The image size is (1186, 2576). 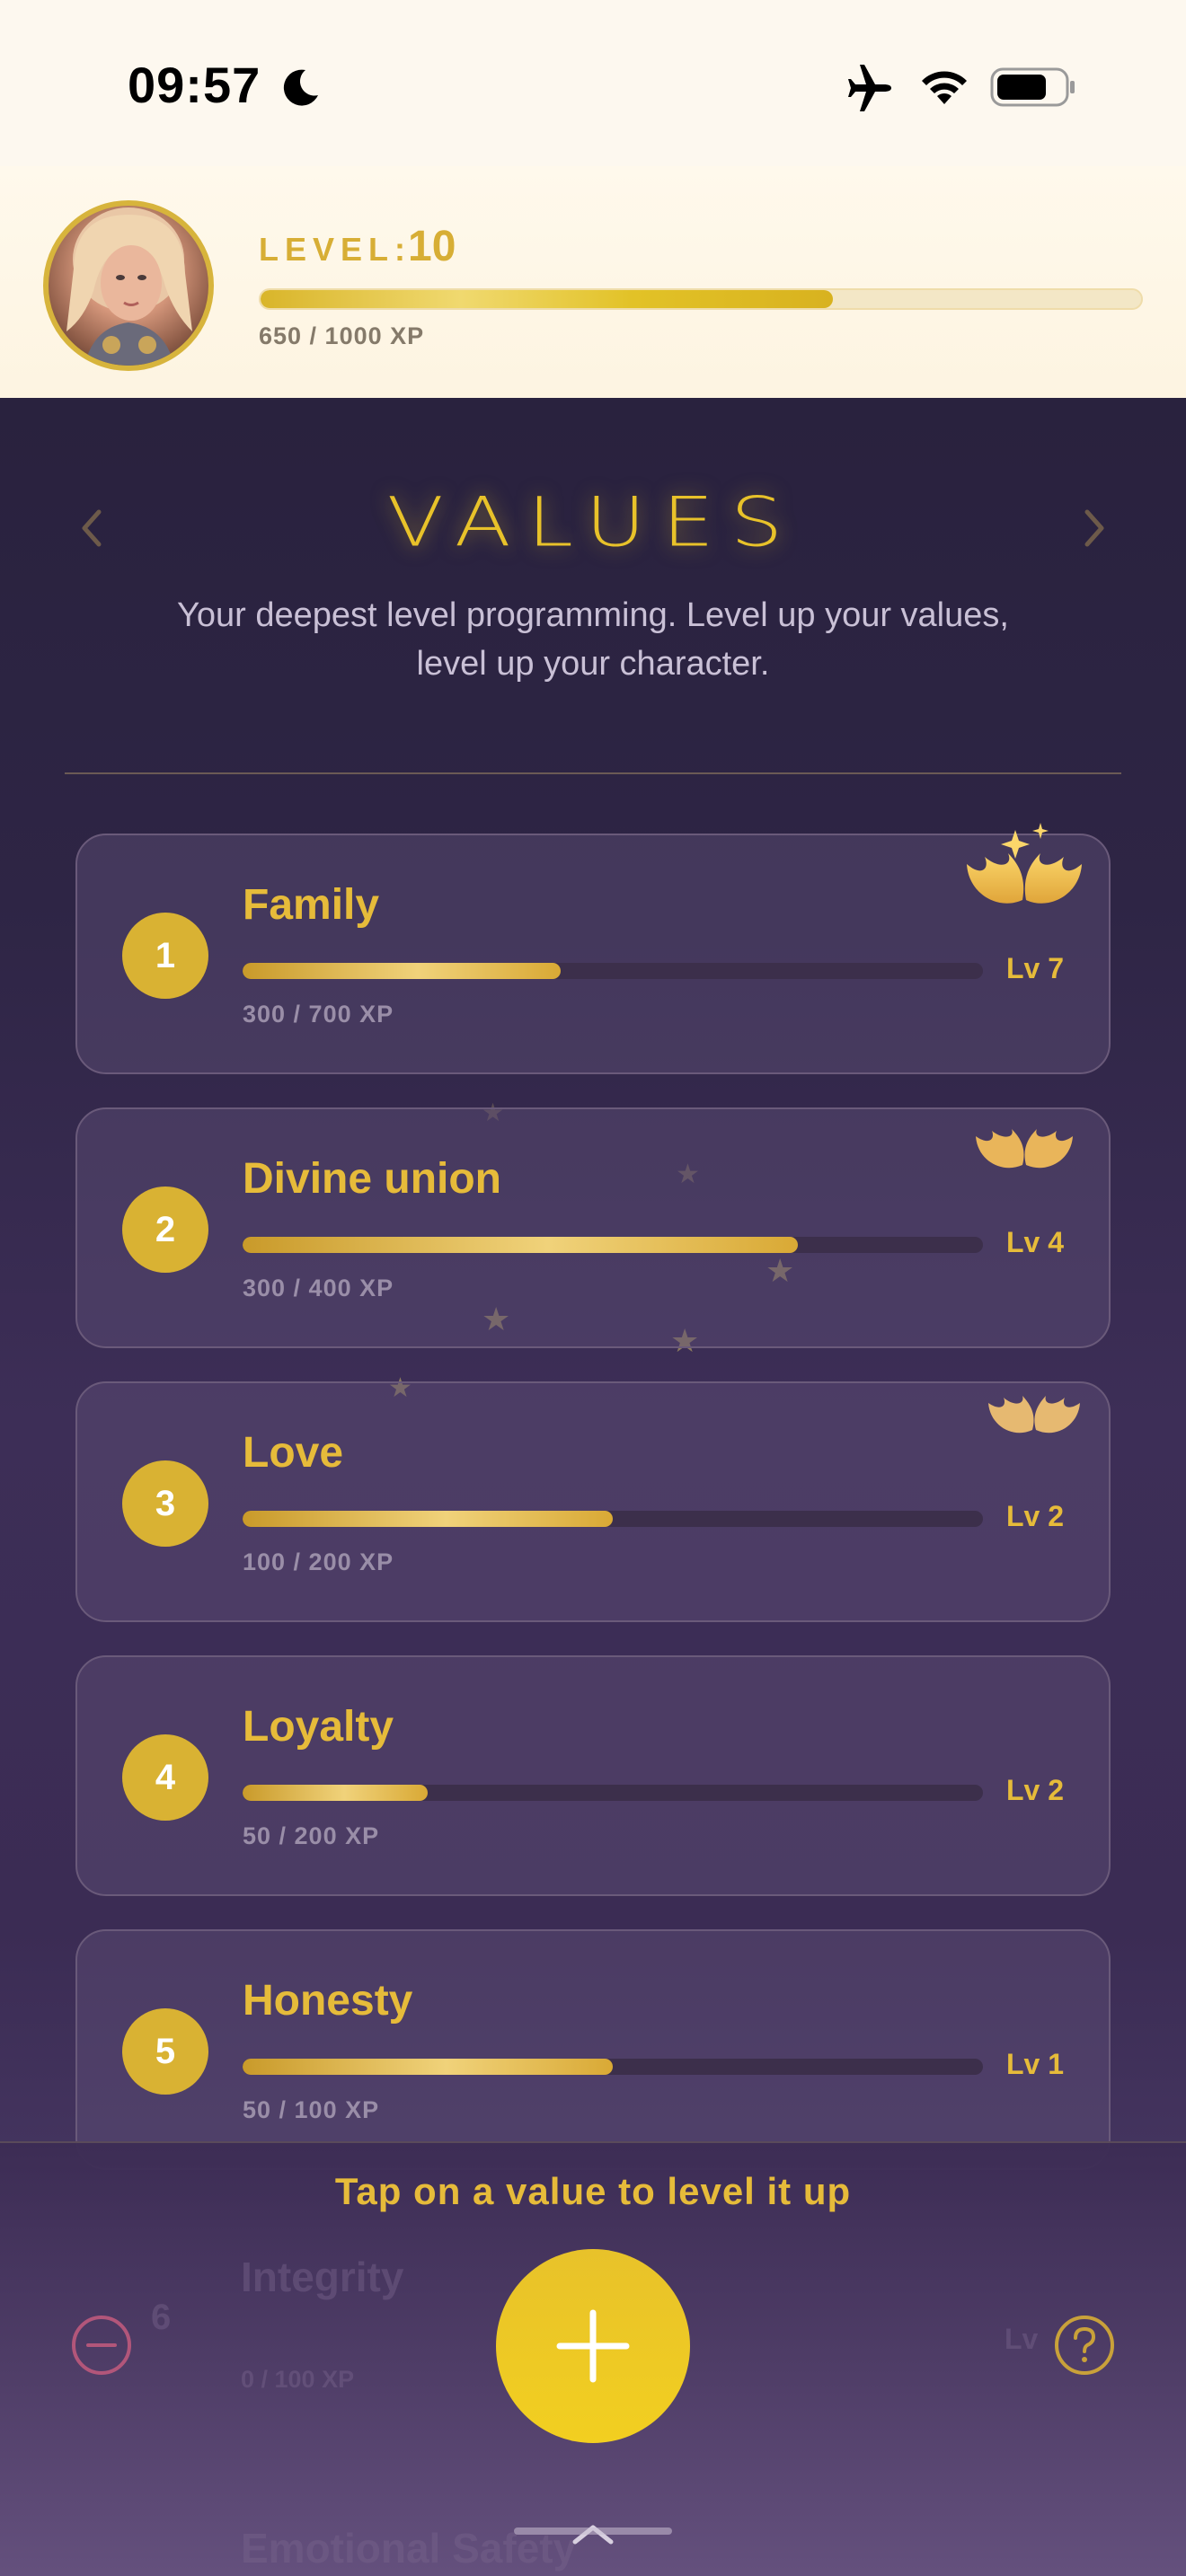 I want to click on level-progress-fill, so click(x=547, y=299).